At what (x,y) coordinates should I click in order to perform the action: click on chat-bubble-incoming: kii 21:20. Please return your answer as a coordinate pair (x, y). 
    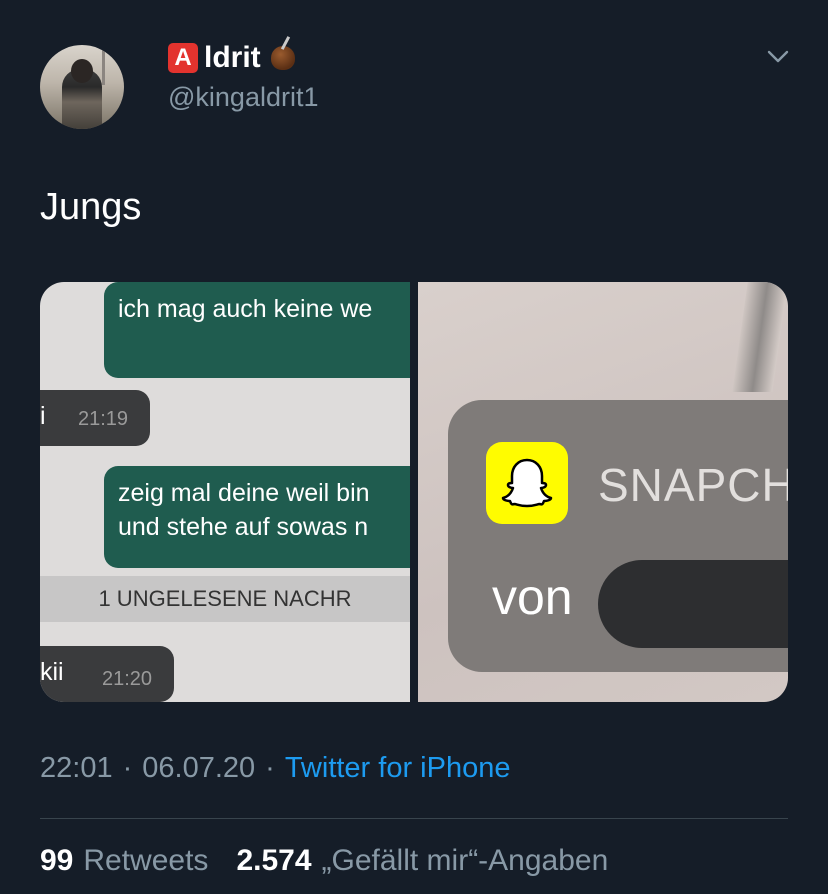
    Looking at the image, I should click on (107, 674).